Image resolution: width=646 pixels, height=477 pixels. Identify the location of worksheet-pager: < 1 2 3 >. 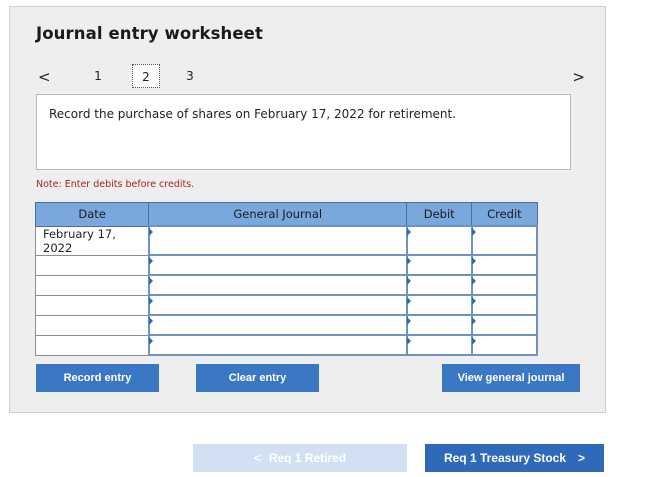
(310, 77).